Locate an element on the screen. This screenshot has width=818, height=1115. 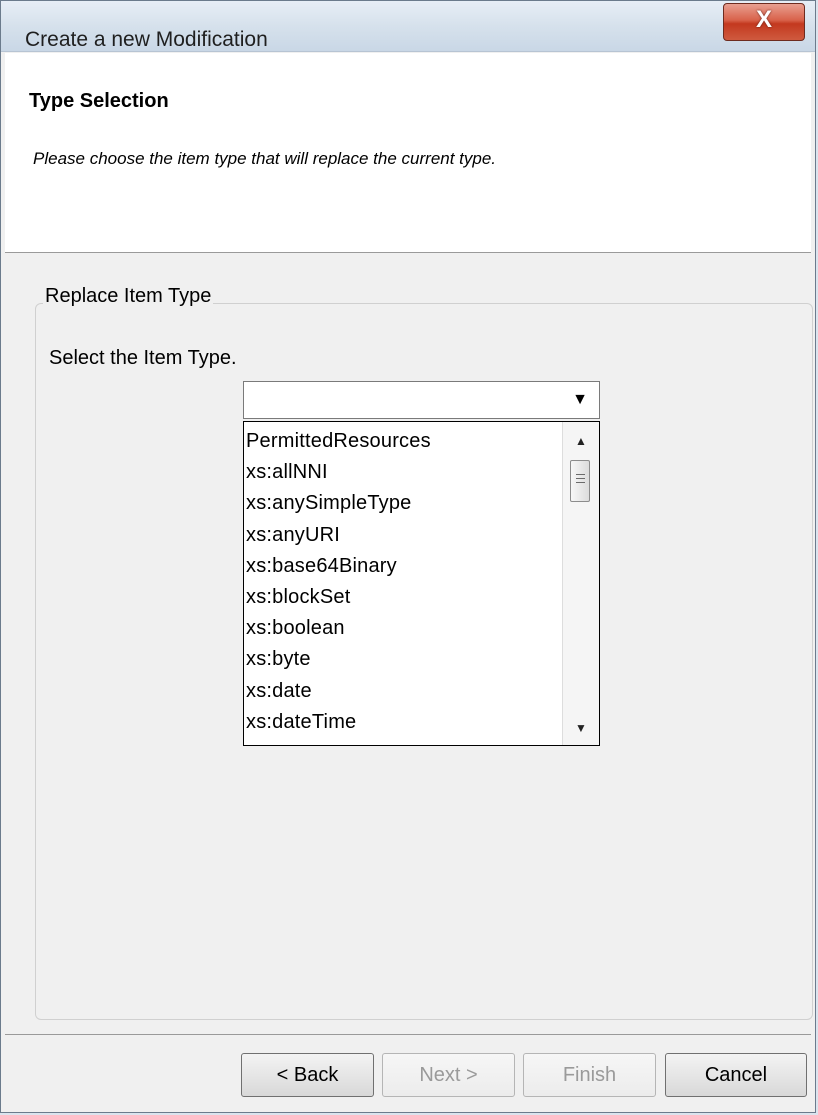
scroll-thumb is located at coordinates (580, 481).